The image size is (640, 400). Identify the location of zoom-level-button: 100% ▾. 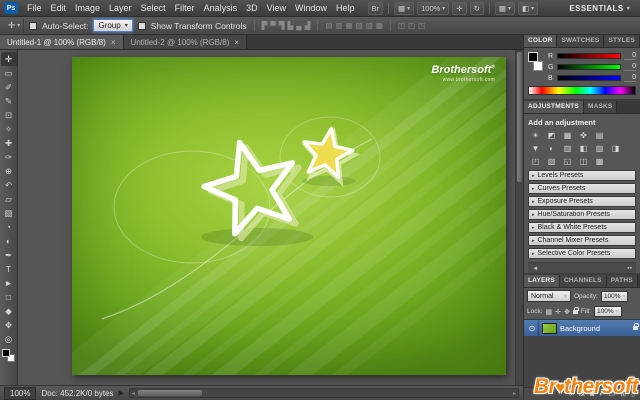
(433, 8).